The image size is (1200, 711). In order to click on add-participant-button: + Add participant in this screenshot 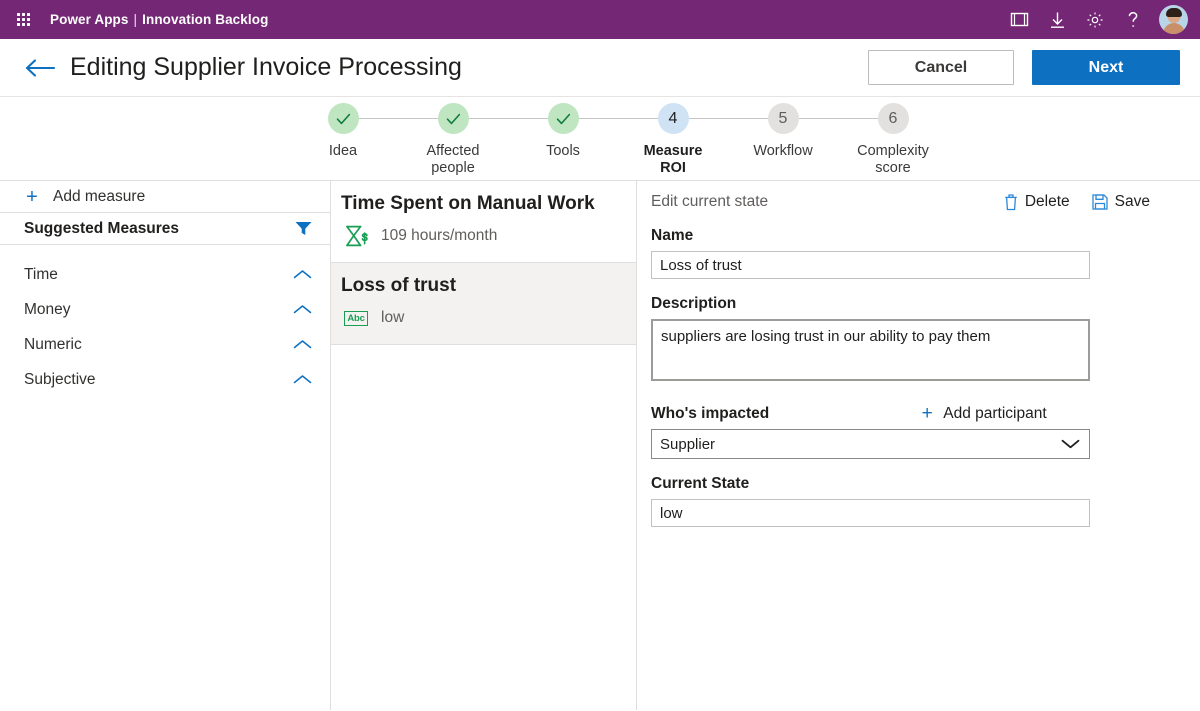, I will do `click(983, 413)`.